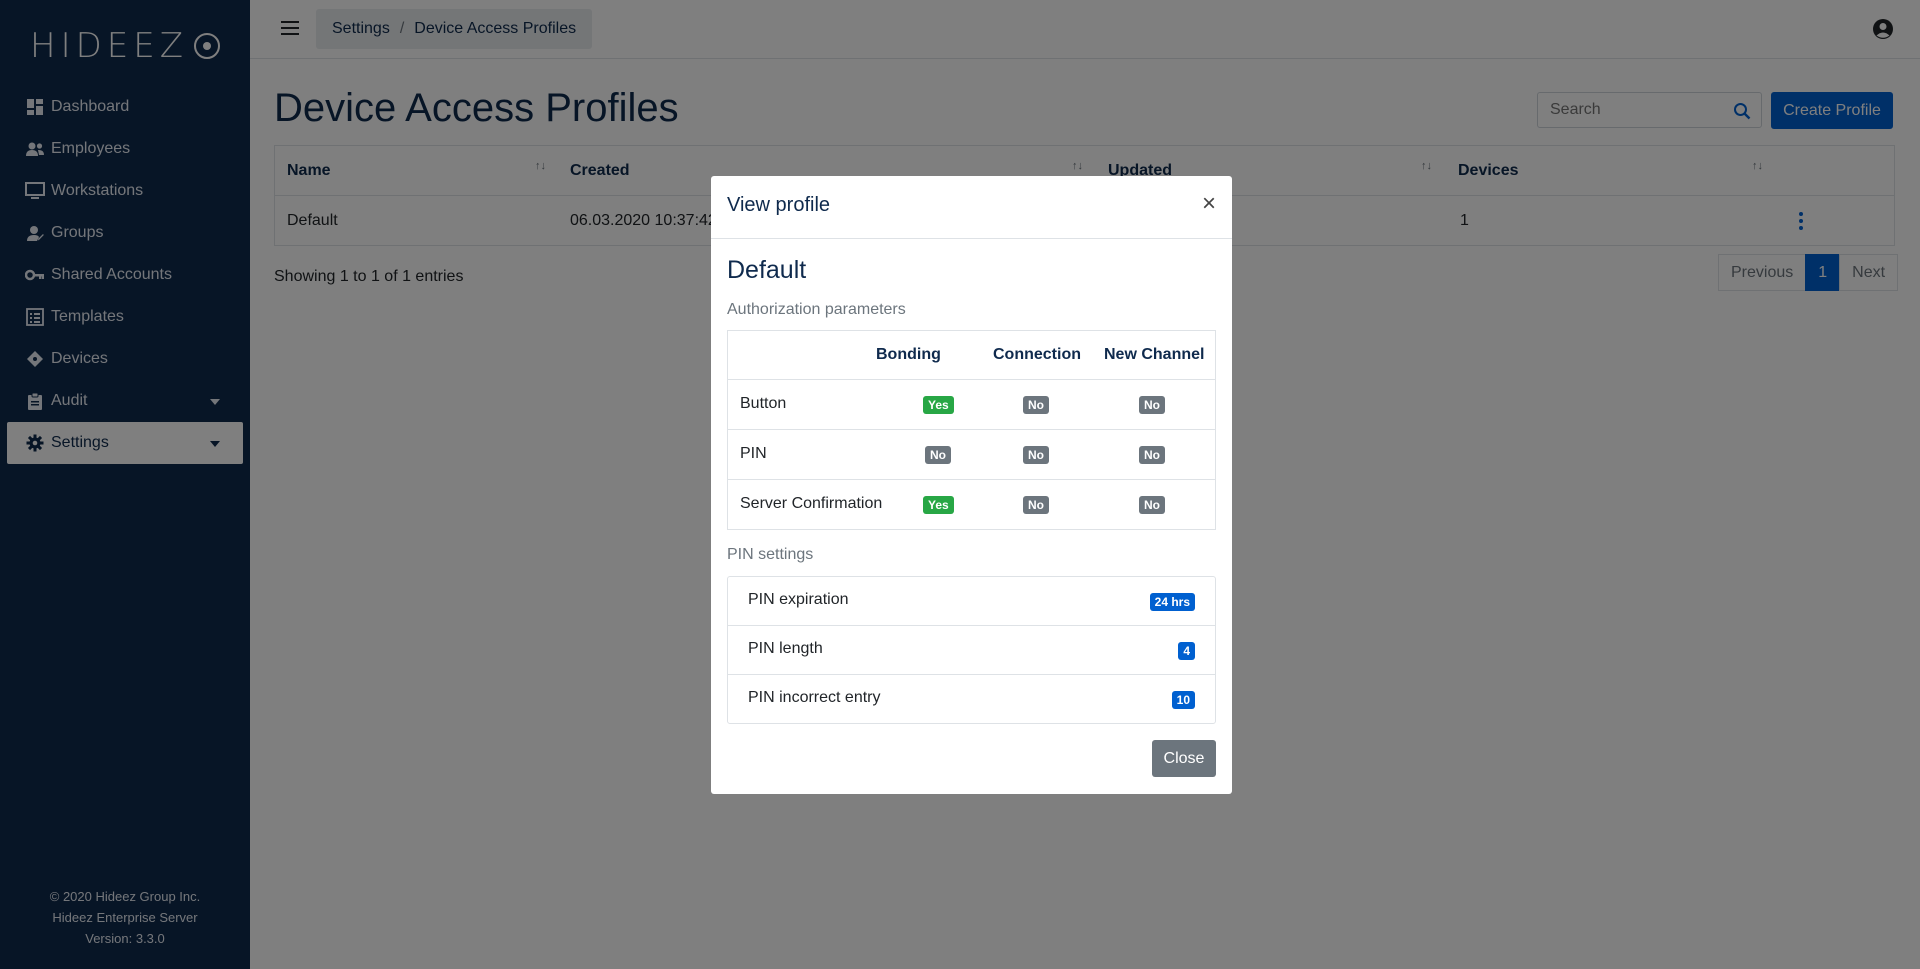  Describe the element at coordinates (971, 698) in the screenshot. I see `list-item: PIN incorrect entry 10` at that location.